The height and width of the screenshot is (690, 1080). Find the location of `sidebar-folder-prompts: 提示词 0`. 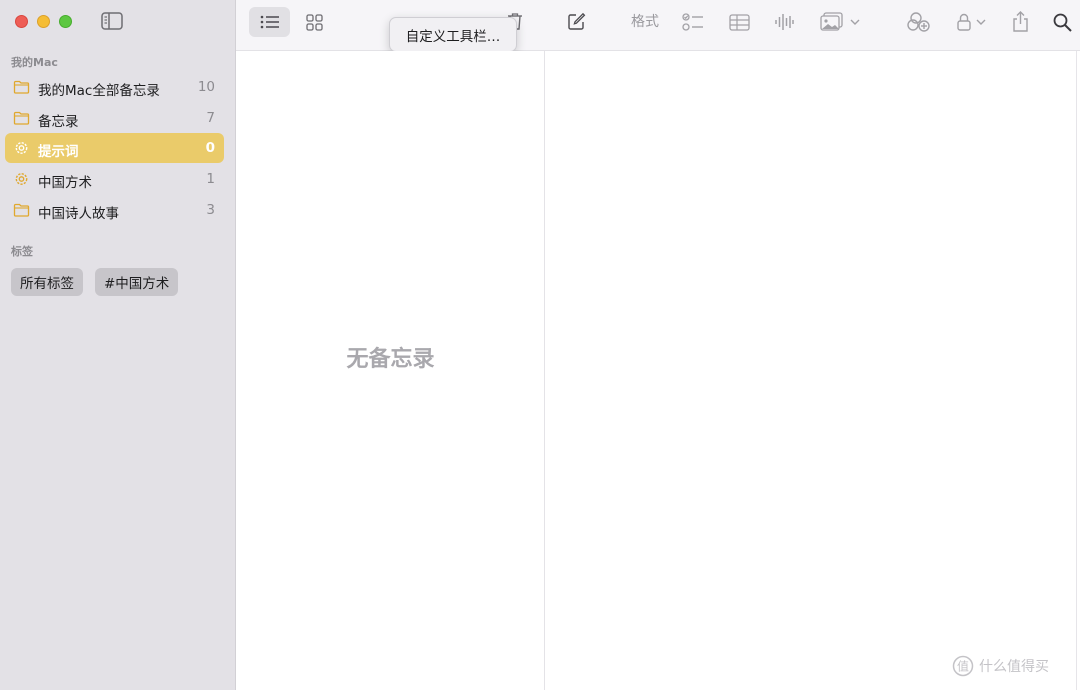

sidebar-folder-prompts: 提示词 0 is located at coordinates (114, 148).